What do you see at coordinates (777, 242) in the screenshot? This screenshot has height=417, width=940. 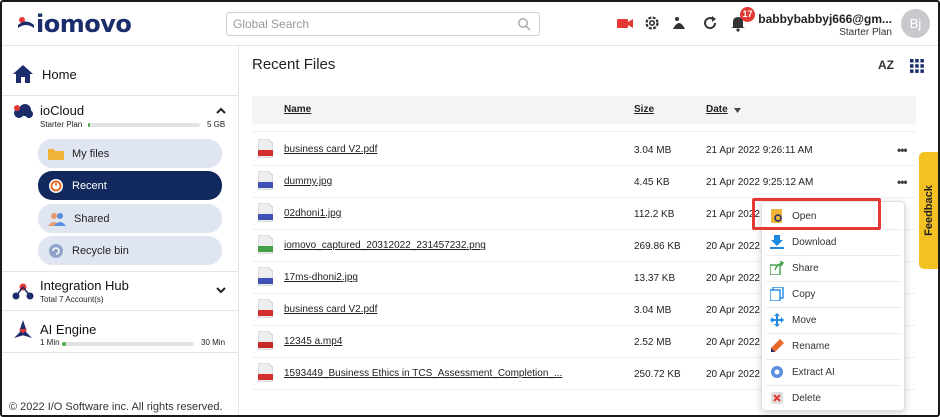 I see `download-icon` at bounding box center [777, 242].